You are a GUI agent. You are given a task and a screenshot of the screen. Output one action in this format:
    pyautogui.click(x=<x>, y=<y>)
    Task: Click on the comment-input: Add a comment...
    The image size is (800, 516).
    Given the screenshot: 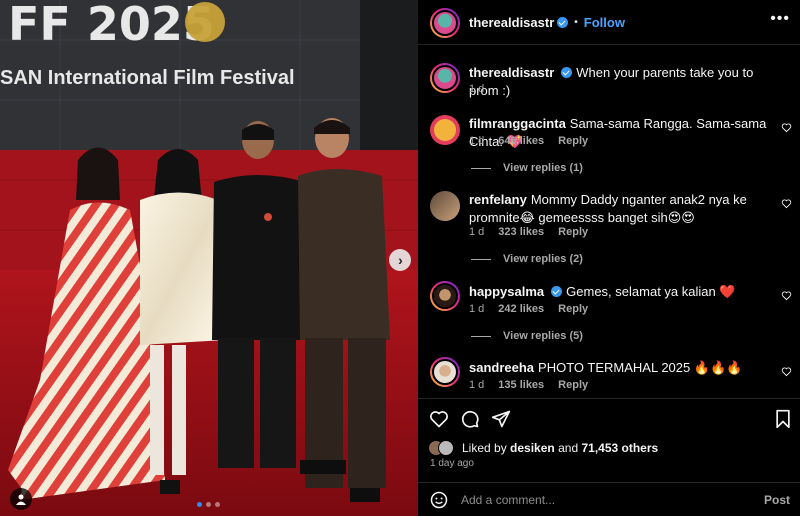 What is the action you would take?
    pyautogui.click(x=508, y=500)
    